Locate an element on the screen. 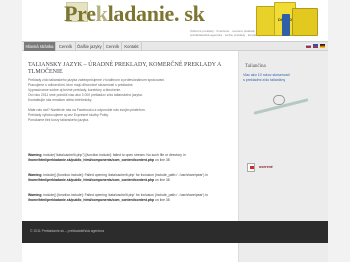 The height and width of the screenshot is (262, 350). sidebar-link-line-2: s prekladmi z/do taliančiny is located at coordinates (264, 80).